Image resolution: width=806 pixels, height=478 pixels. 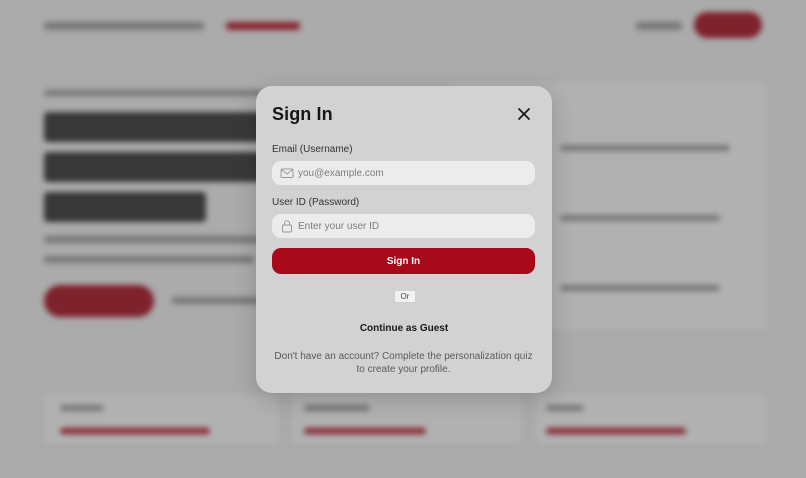 I want to click on close-icon, so click(x=524, y=114).